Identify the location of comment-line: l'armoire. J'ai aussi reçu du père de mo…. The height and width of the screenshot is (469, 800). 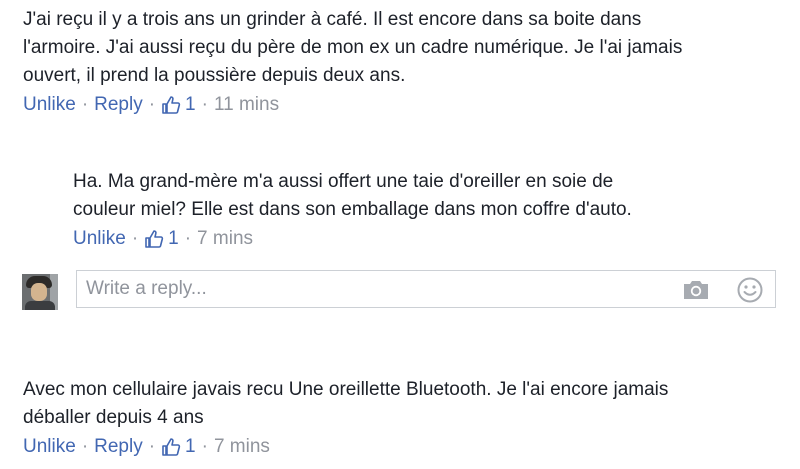
(353, 47).